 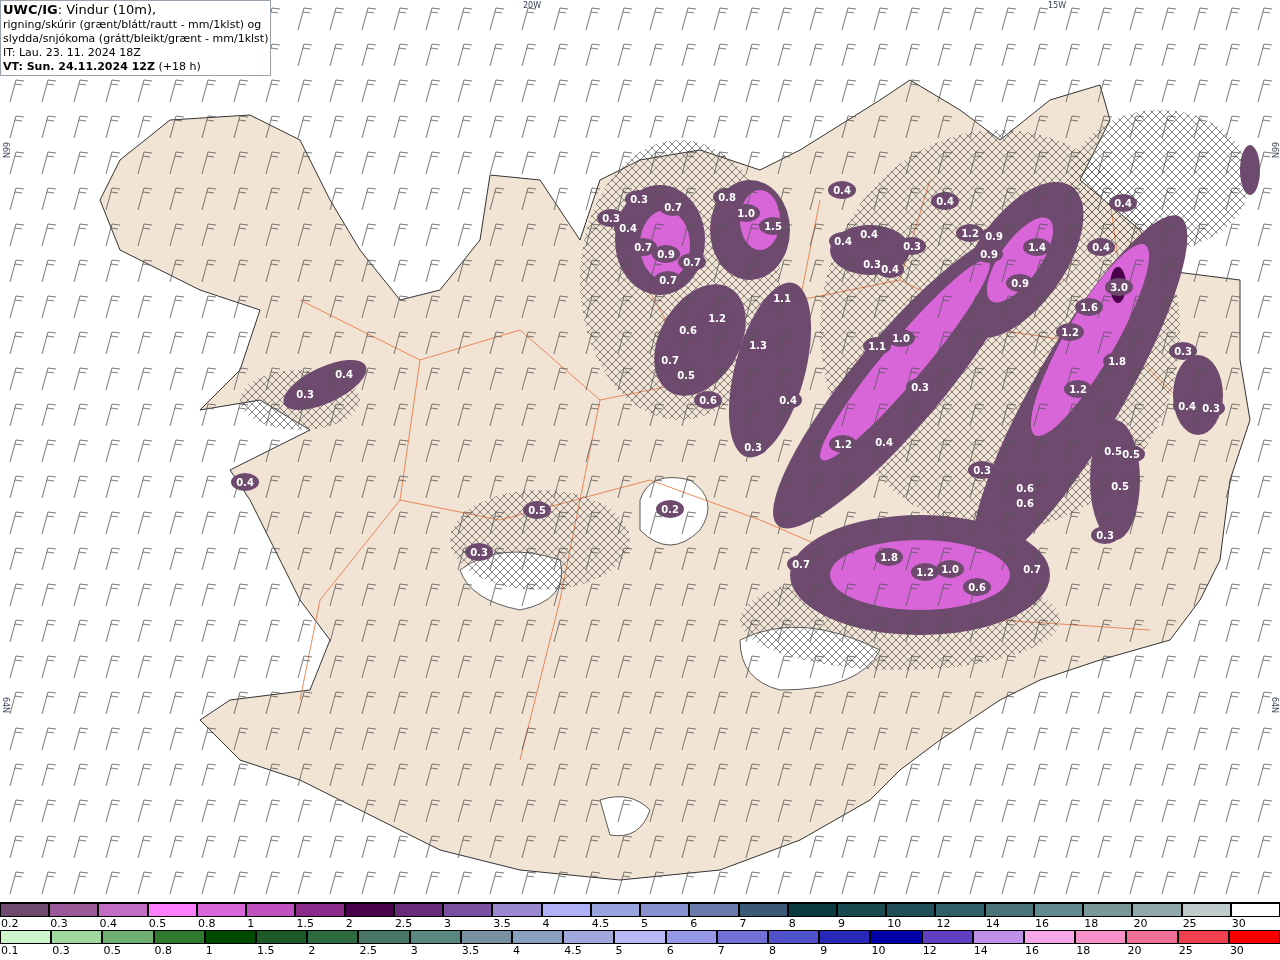 I want to click on legend-label: 4.5, so click(x=572, y=950).